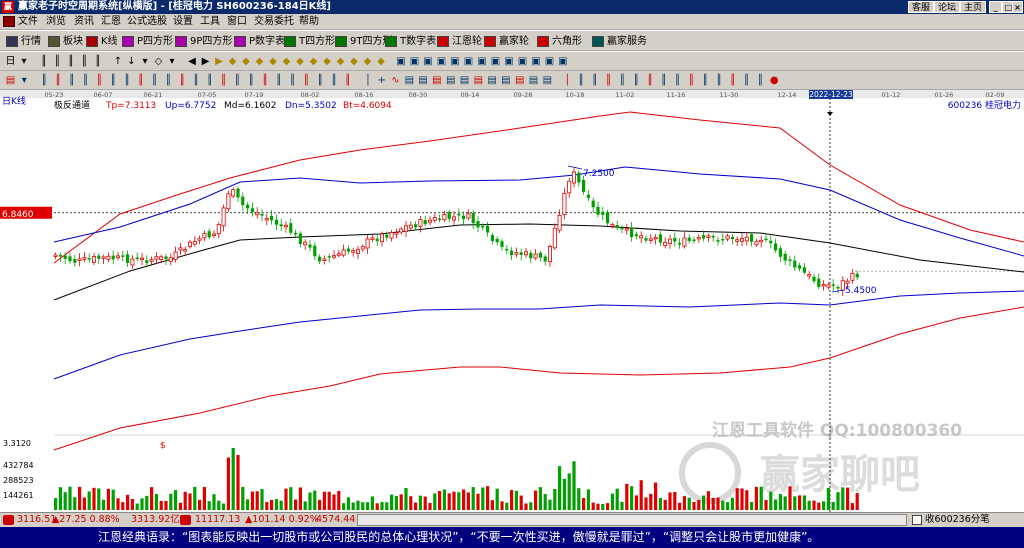 The width and height of the screenshot is (1024, 548). What do you see at coordinates (10, 61) in the screenshot?
I see `tool-icon: 日` at bounding box center [10, 61].